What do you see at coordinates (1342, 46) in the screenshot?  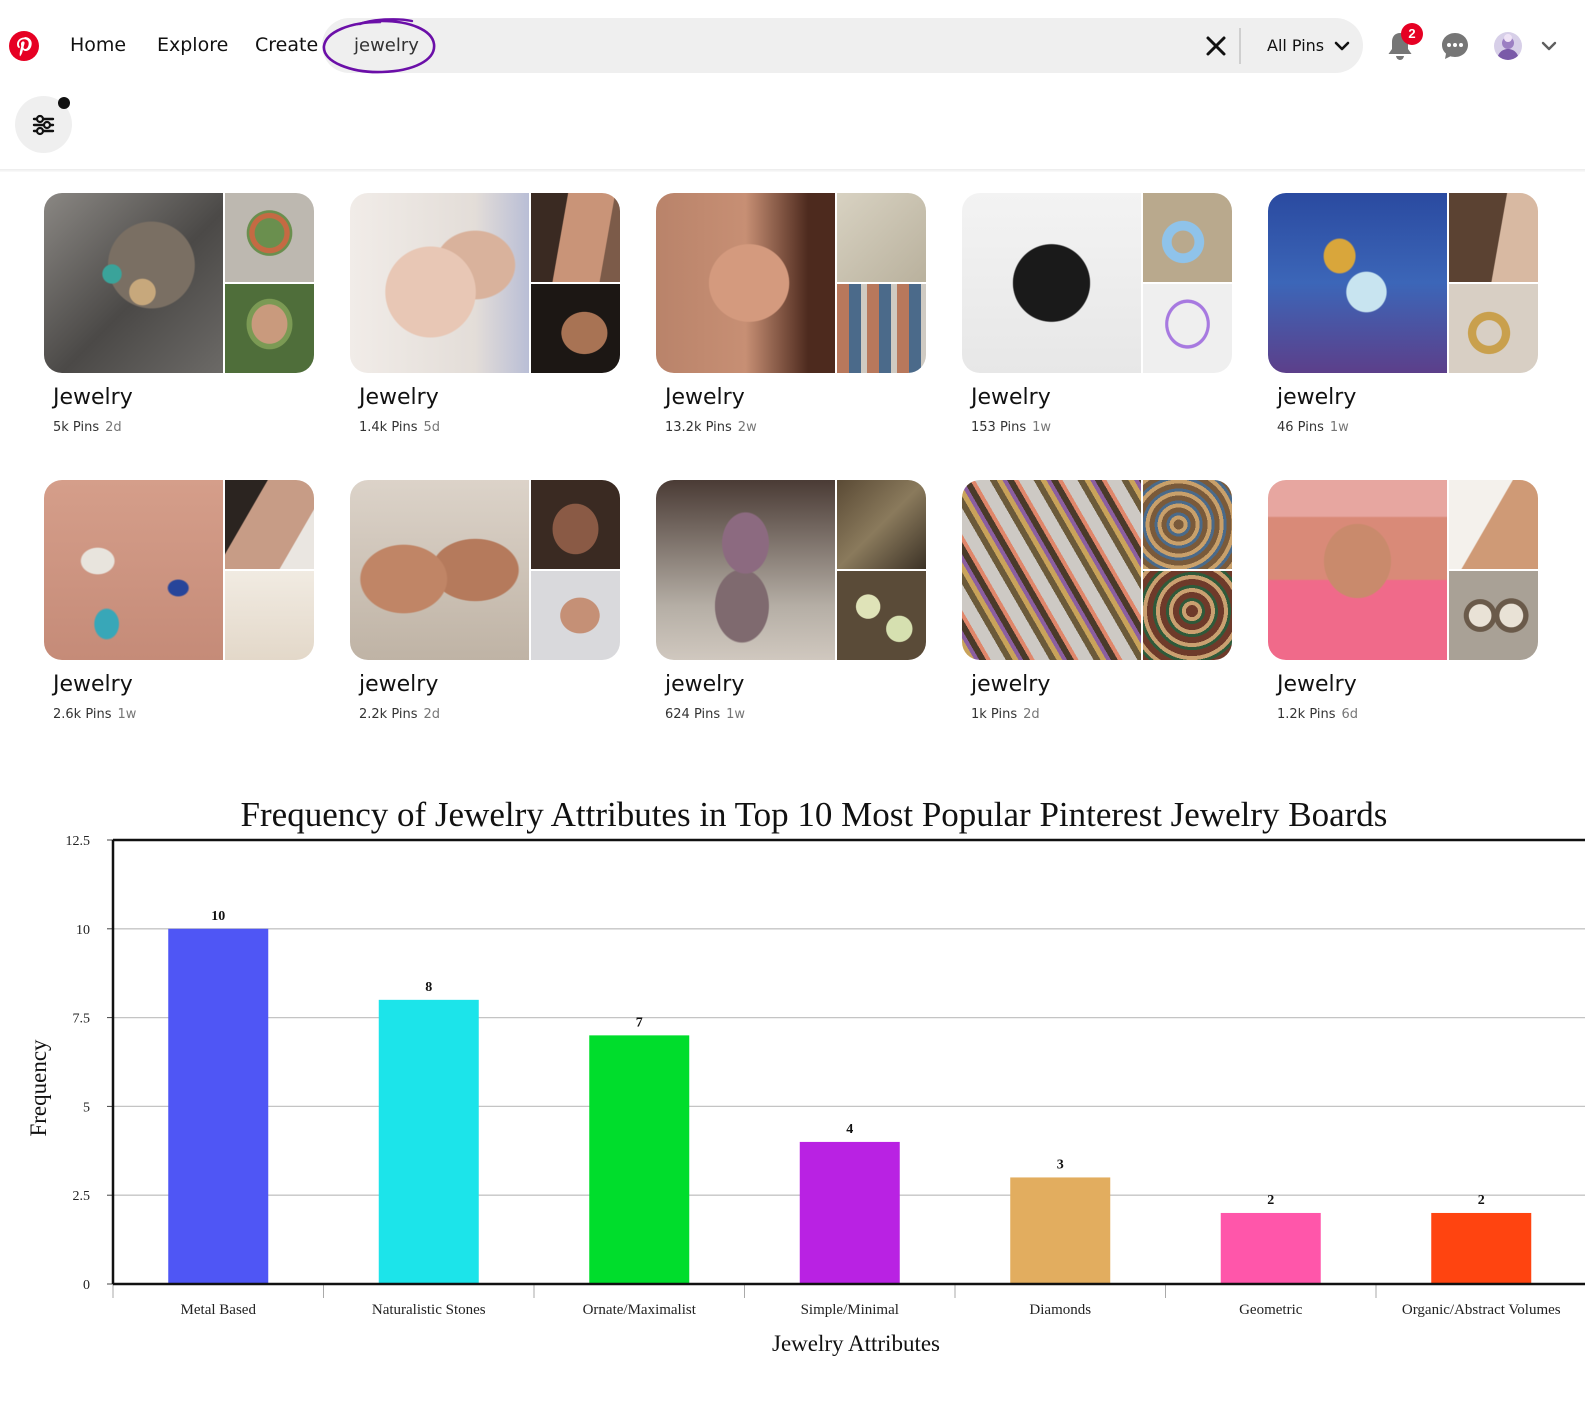 I see `chevron-down-icon` at bounding box center [1342, 46].